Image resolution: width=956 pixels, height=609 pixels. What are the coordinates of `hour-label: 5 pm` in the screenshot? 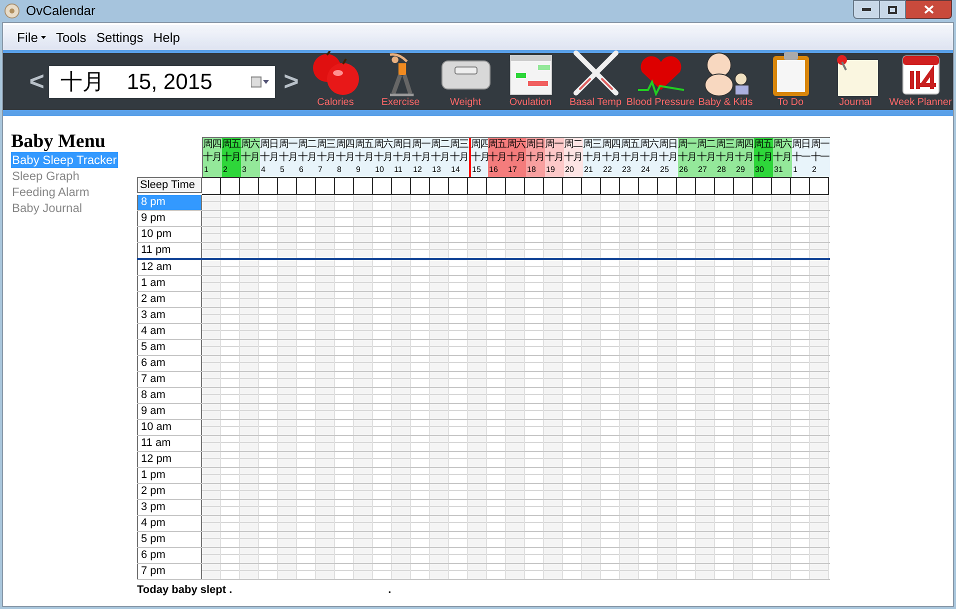 It's located at (169, 539).